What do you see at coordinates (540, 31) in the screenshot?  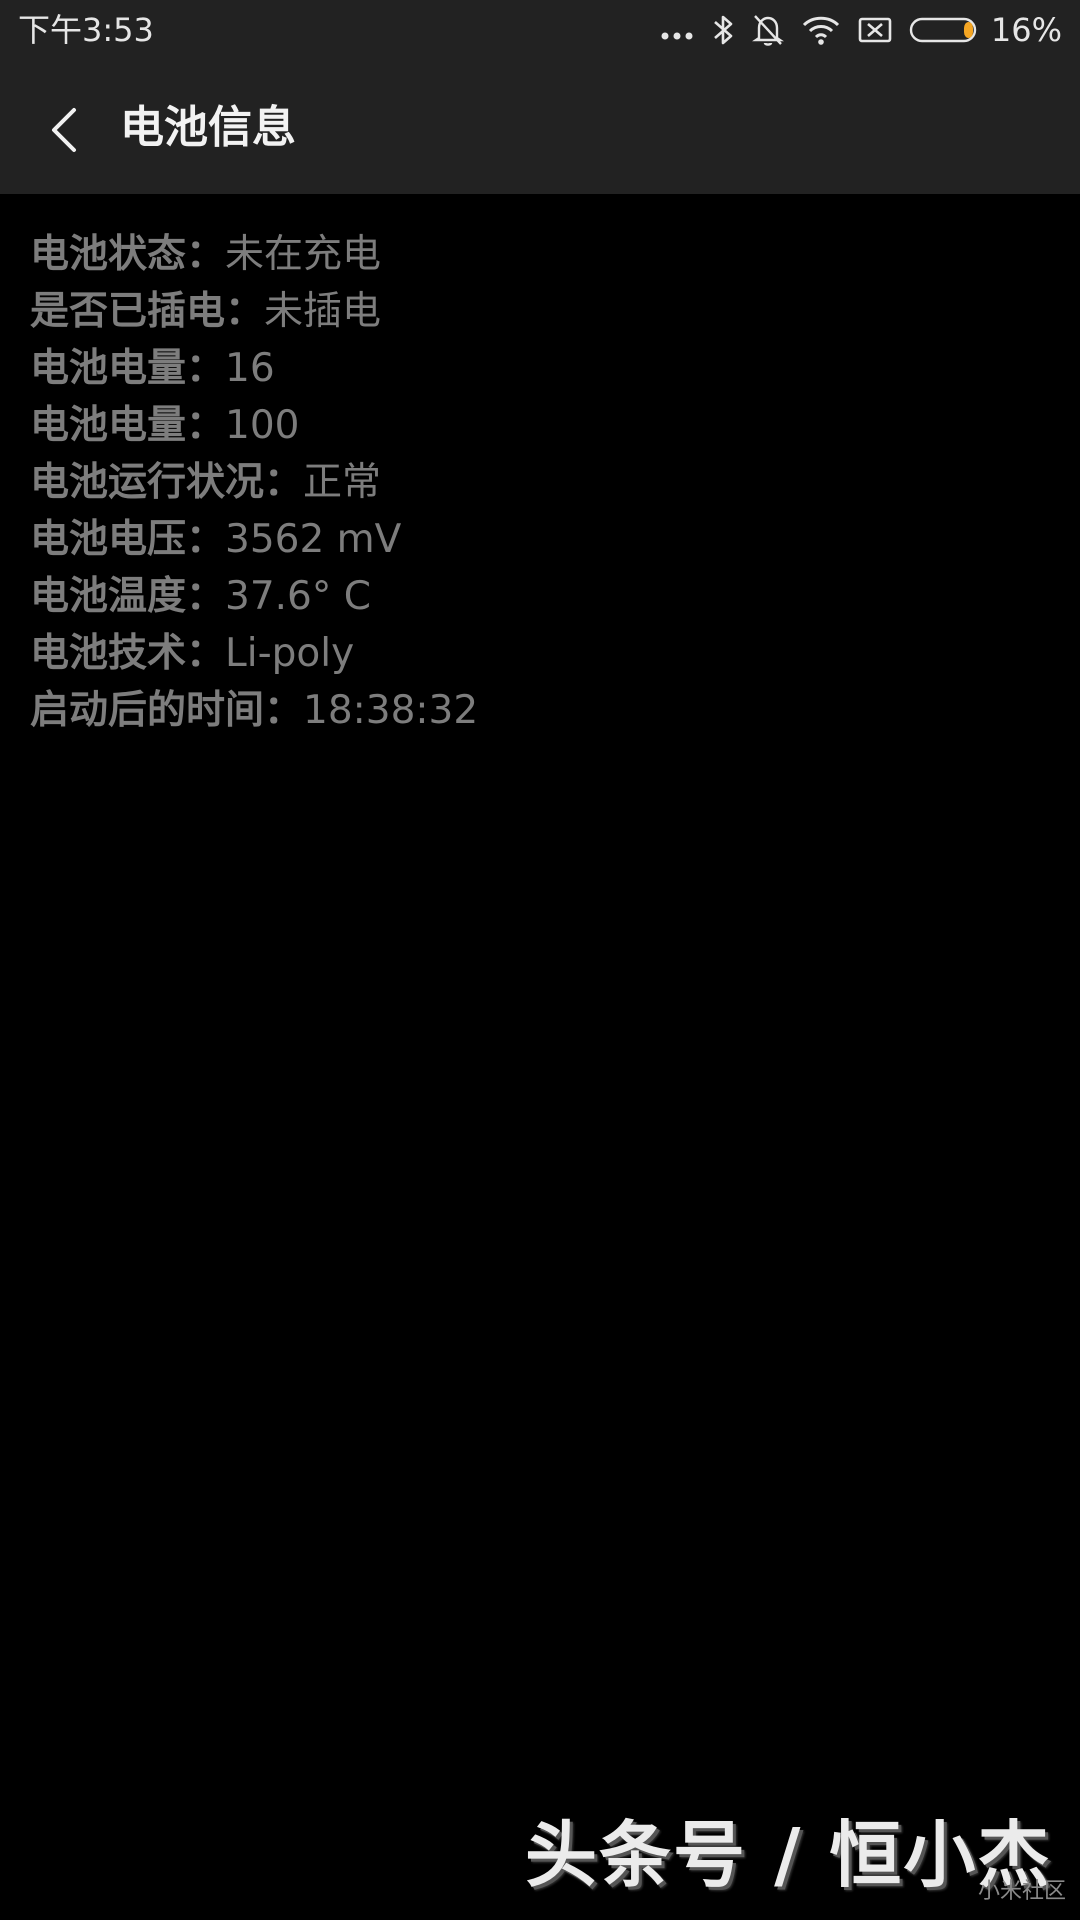 I see `status-bar: 下午3:53 16%` at bounding box center [540, 31].